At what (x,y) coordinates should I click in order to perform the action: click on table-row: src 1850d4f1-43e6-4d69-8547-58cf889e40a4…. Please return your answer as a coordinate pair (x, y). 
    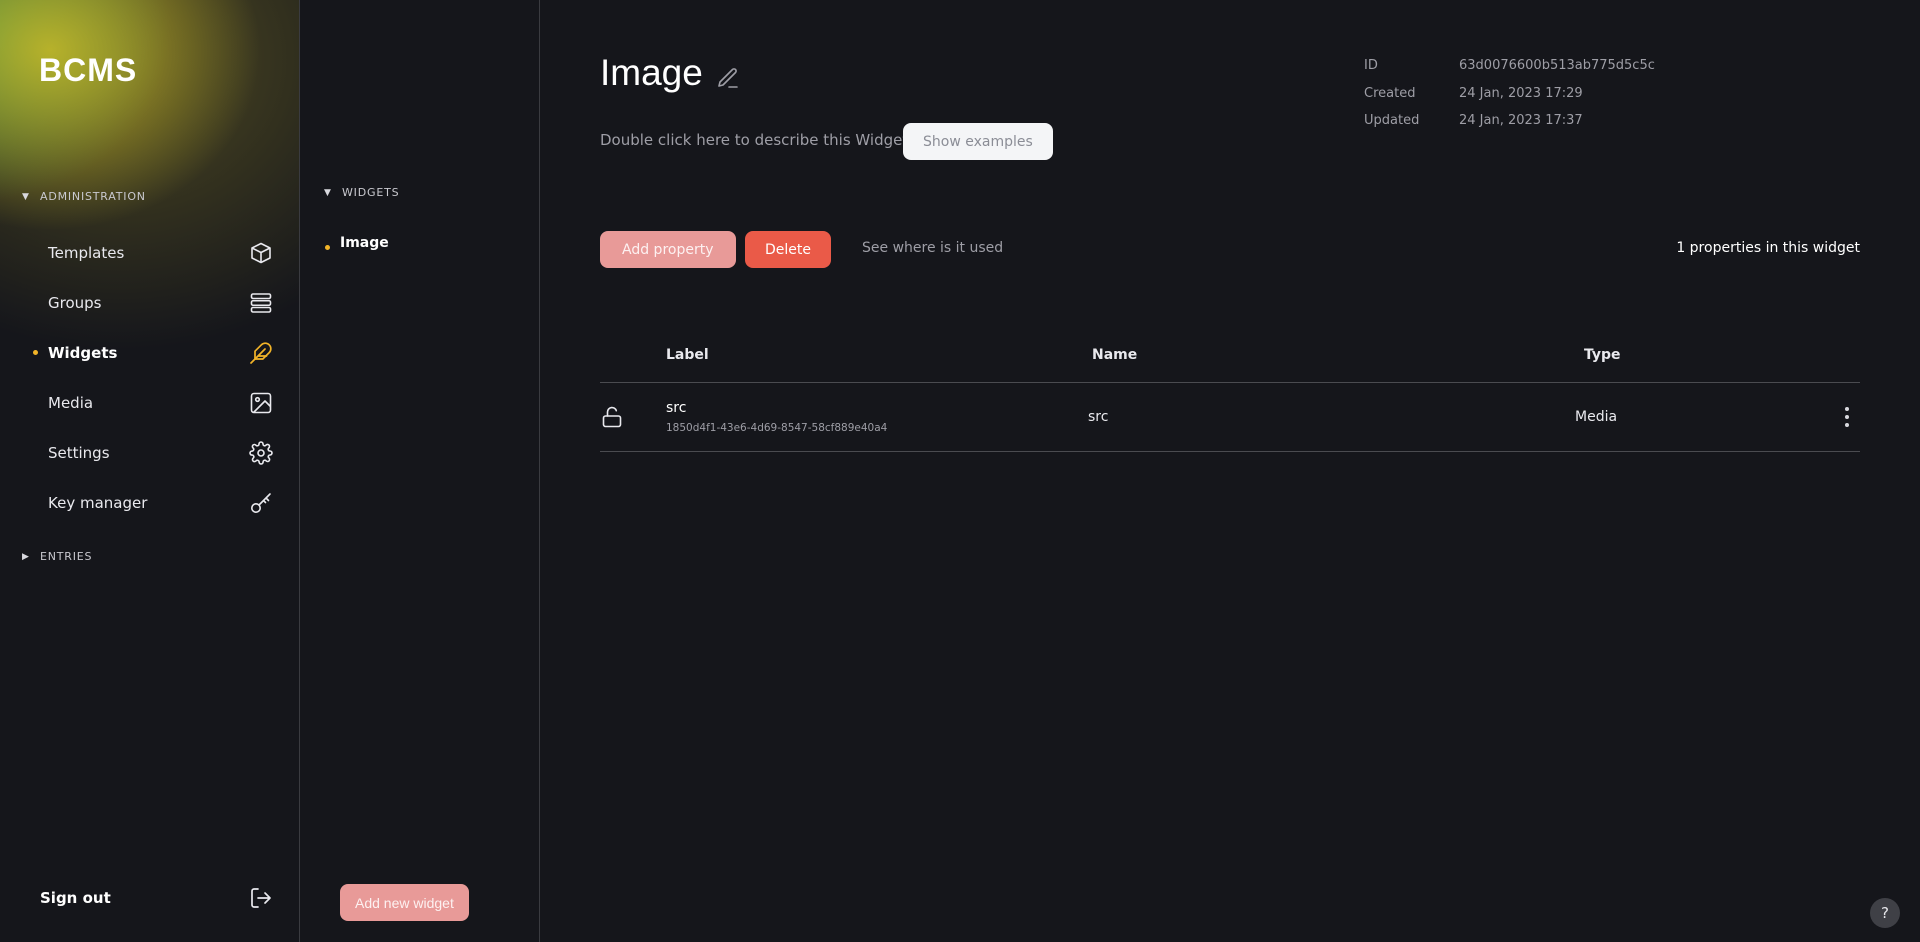
    Looking at the image, I should click on (1230, 417).